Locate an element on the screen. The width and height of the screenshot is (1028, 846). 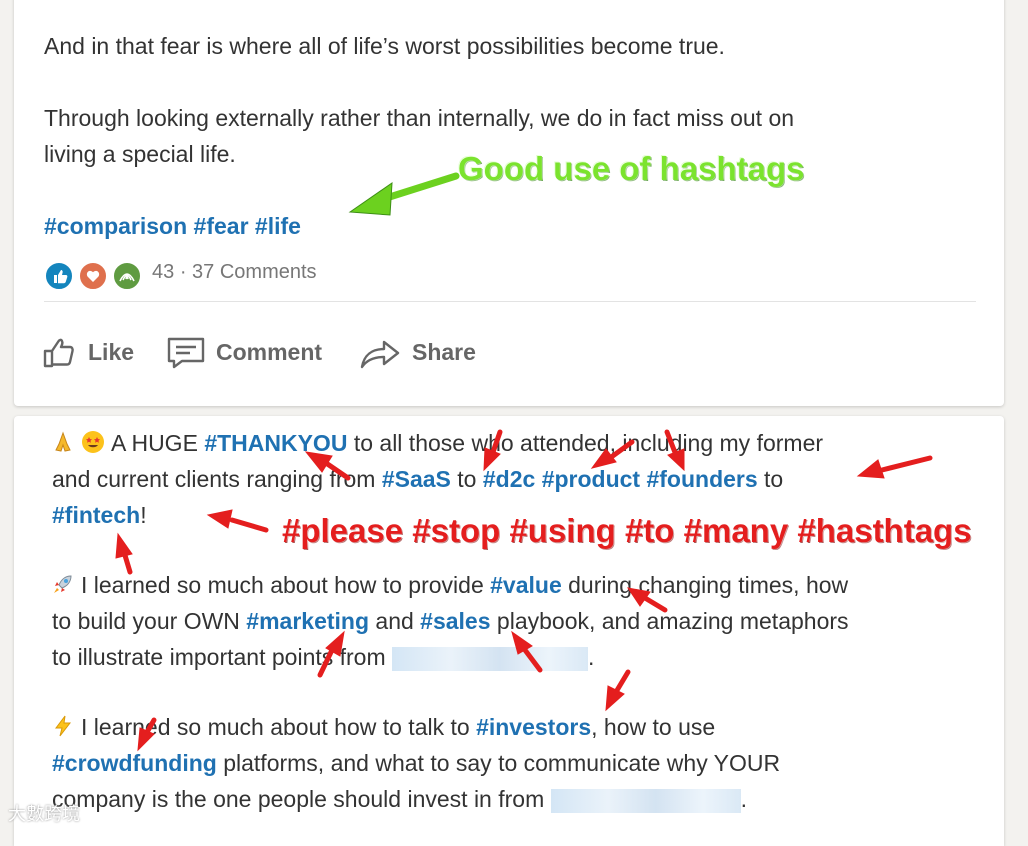
hashtag-sales: #sales is located at coordinates (455, 621).